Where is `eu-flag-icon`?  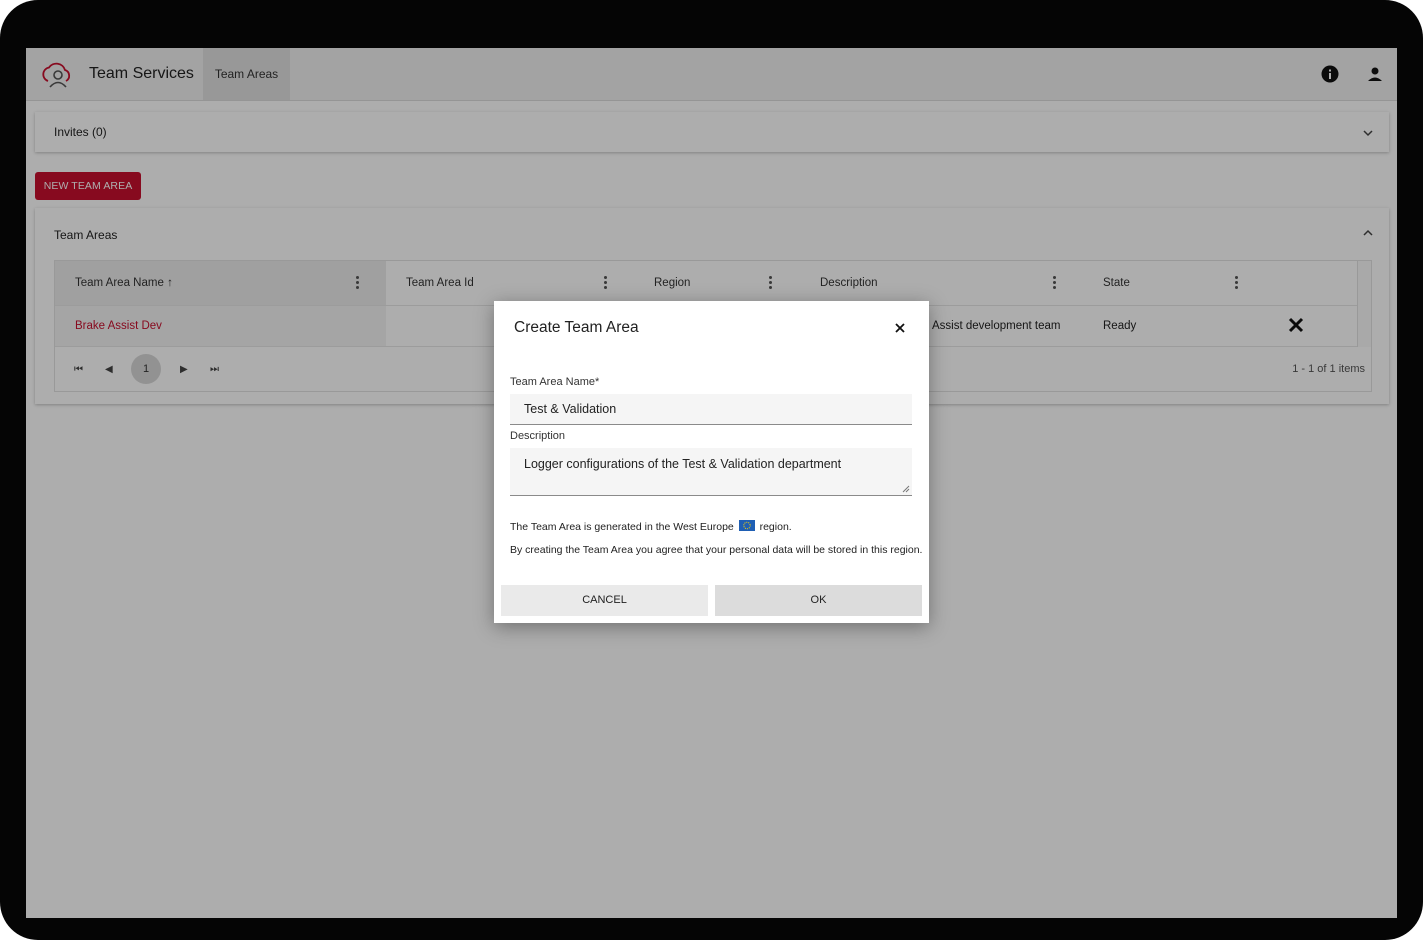
eu-flag-icon is located at coordinates (746, 525).